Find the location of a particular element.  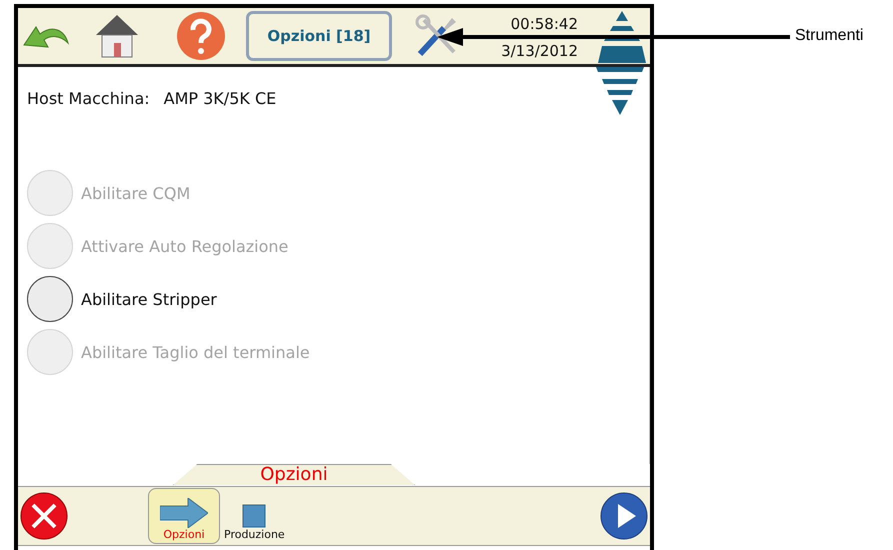

arrow-icon is located at coordinates (184, 513).